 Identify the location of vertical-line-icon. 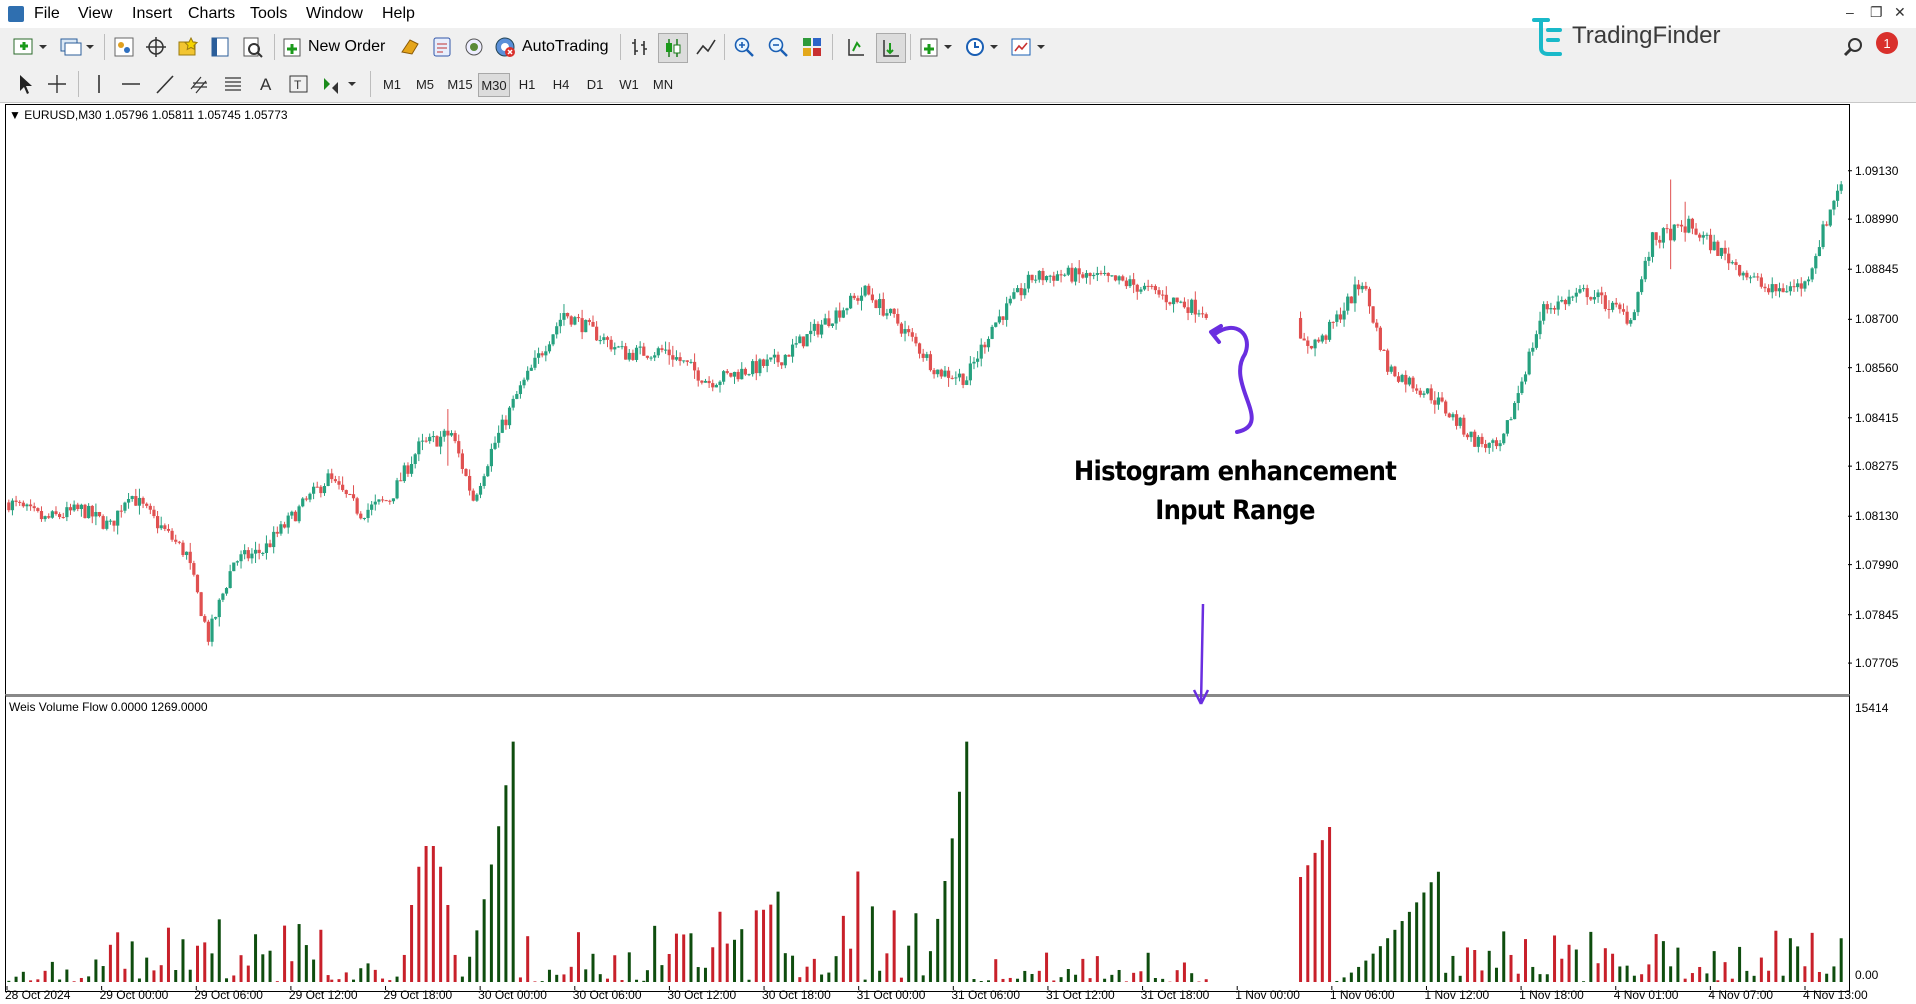
(99, 84).